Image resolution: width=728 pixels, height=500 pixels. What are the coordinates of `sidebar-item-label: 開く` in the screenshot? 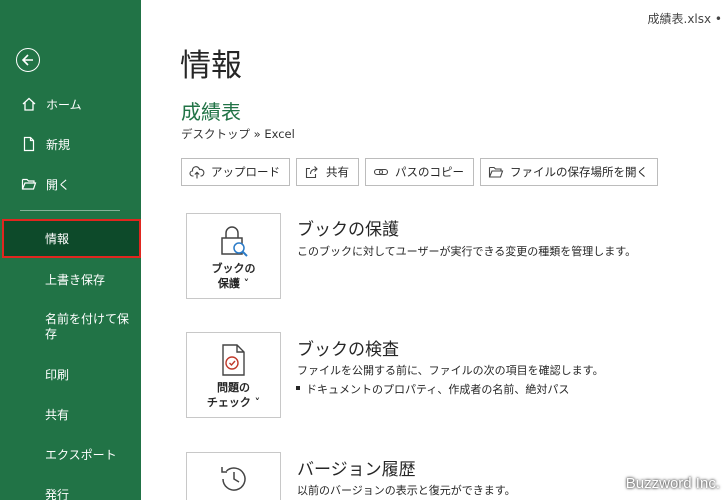 It's located at (58, 184).